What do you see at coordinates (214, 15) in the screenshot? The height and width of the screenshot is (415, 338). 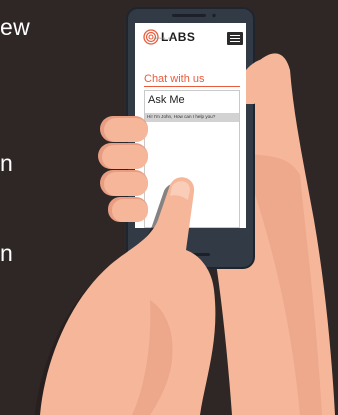 I see `phone-camera` at bounding box center [214, 15].